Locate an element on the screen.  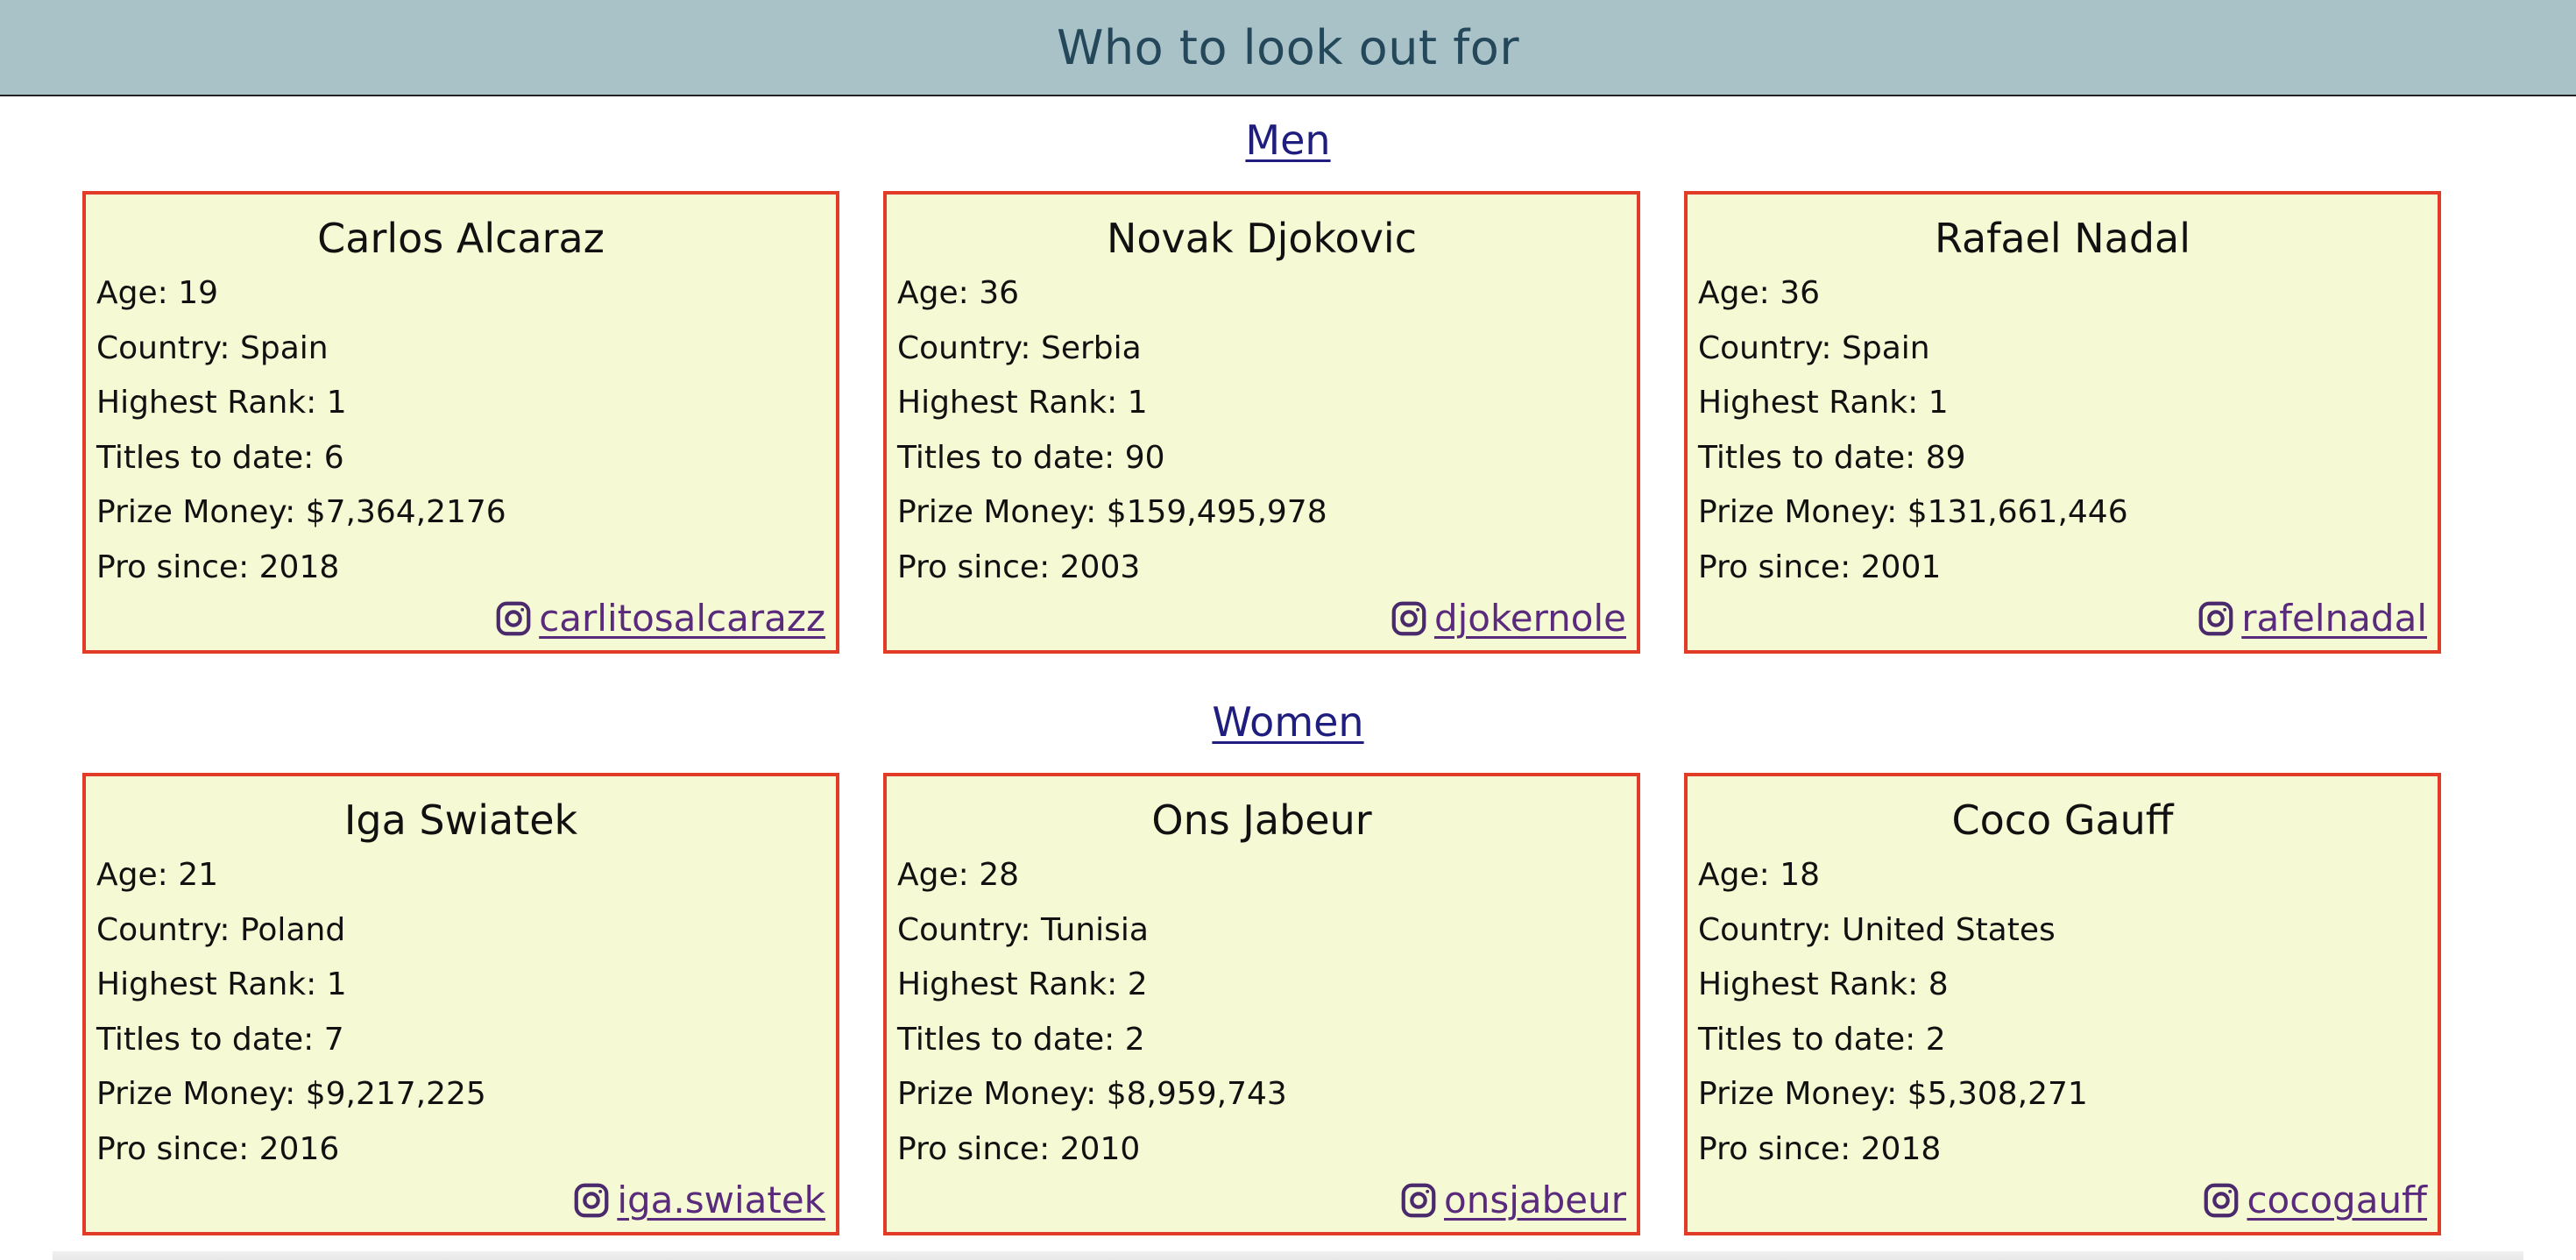
stat-value: Serbia is located at coordinates (1091, 347).